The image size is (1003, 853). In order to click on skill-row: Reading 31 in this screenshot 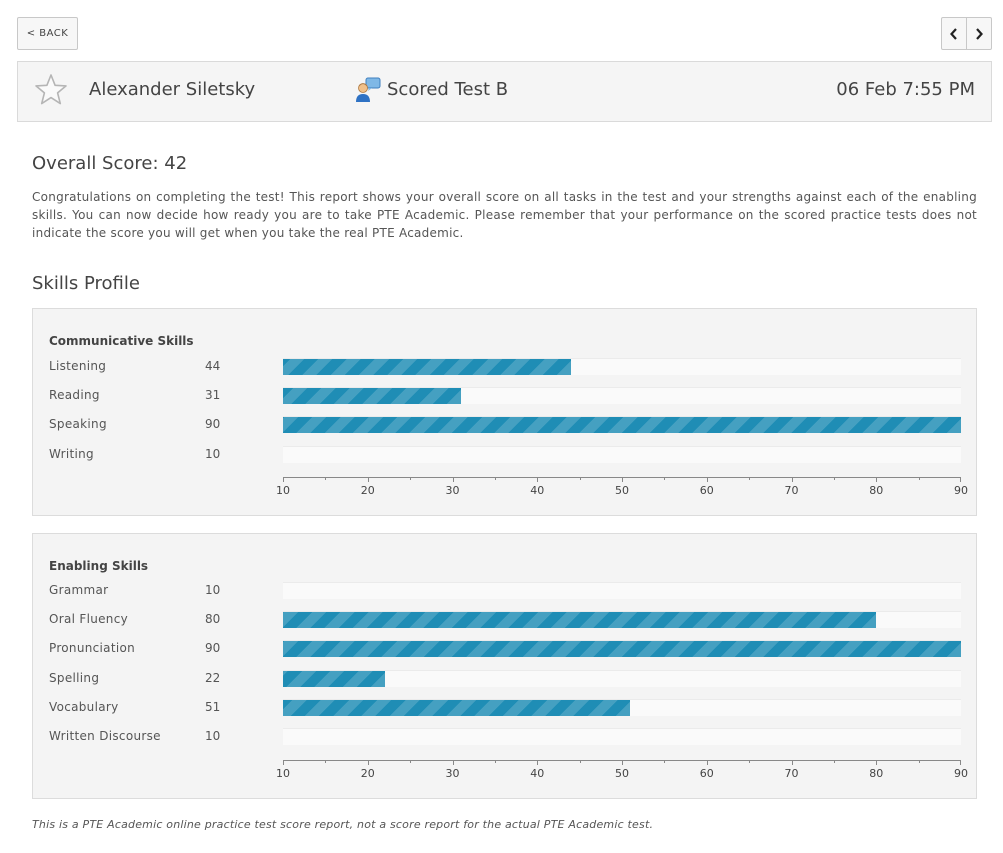, I will do `click(504, 396)`.